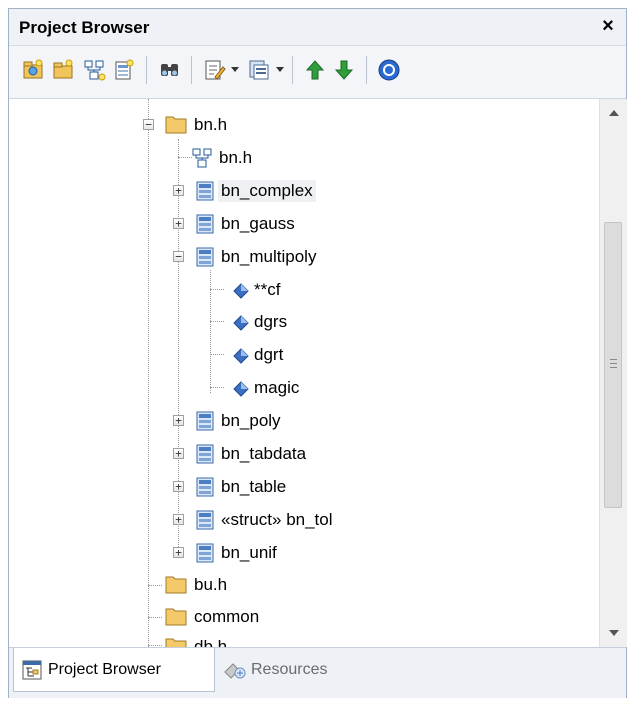  Describe the element at coordinates (124, 70) in the screenshot. I see `new-element-icon` at that location.